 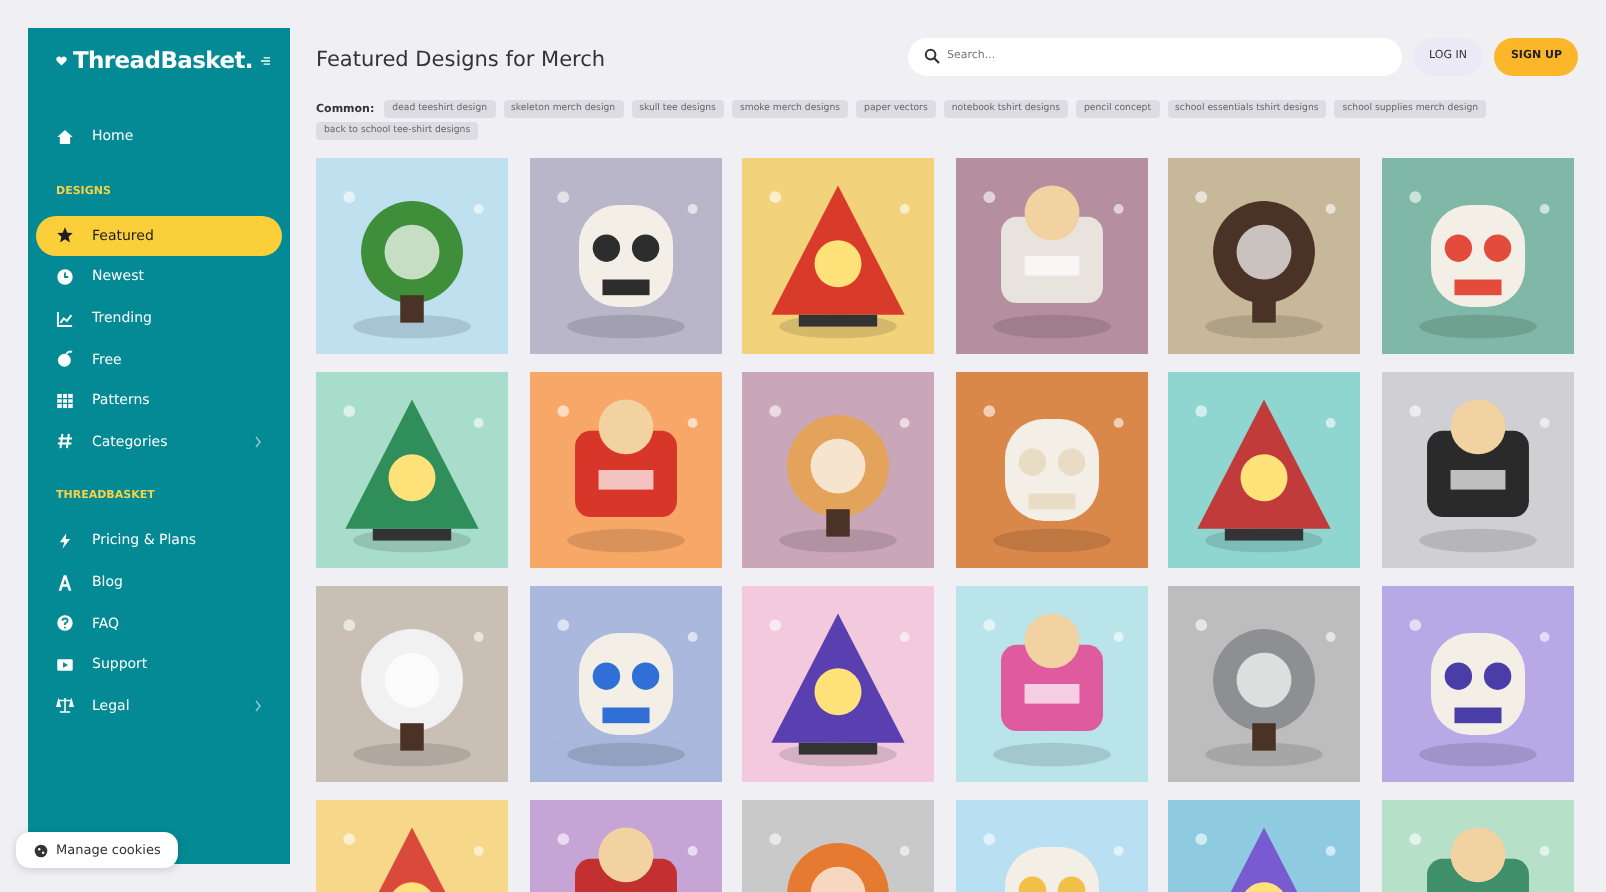 I want to click on logo: ThreadBasket., so click(x=163, y=60).